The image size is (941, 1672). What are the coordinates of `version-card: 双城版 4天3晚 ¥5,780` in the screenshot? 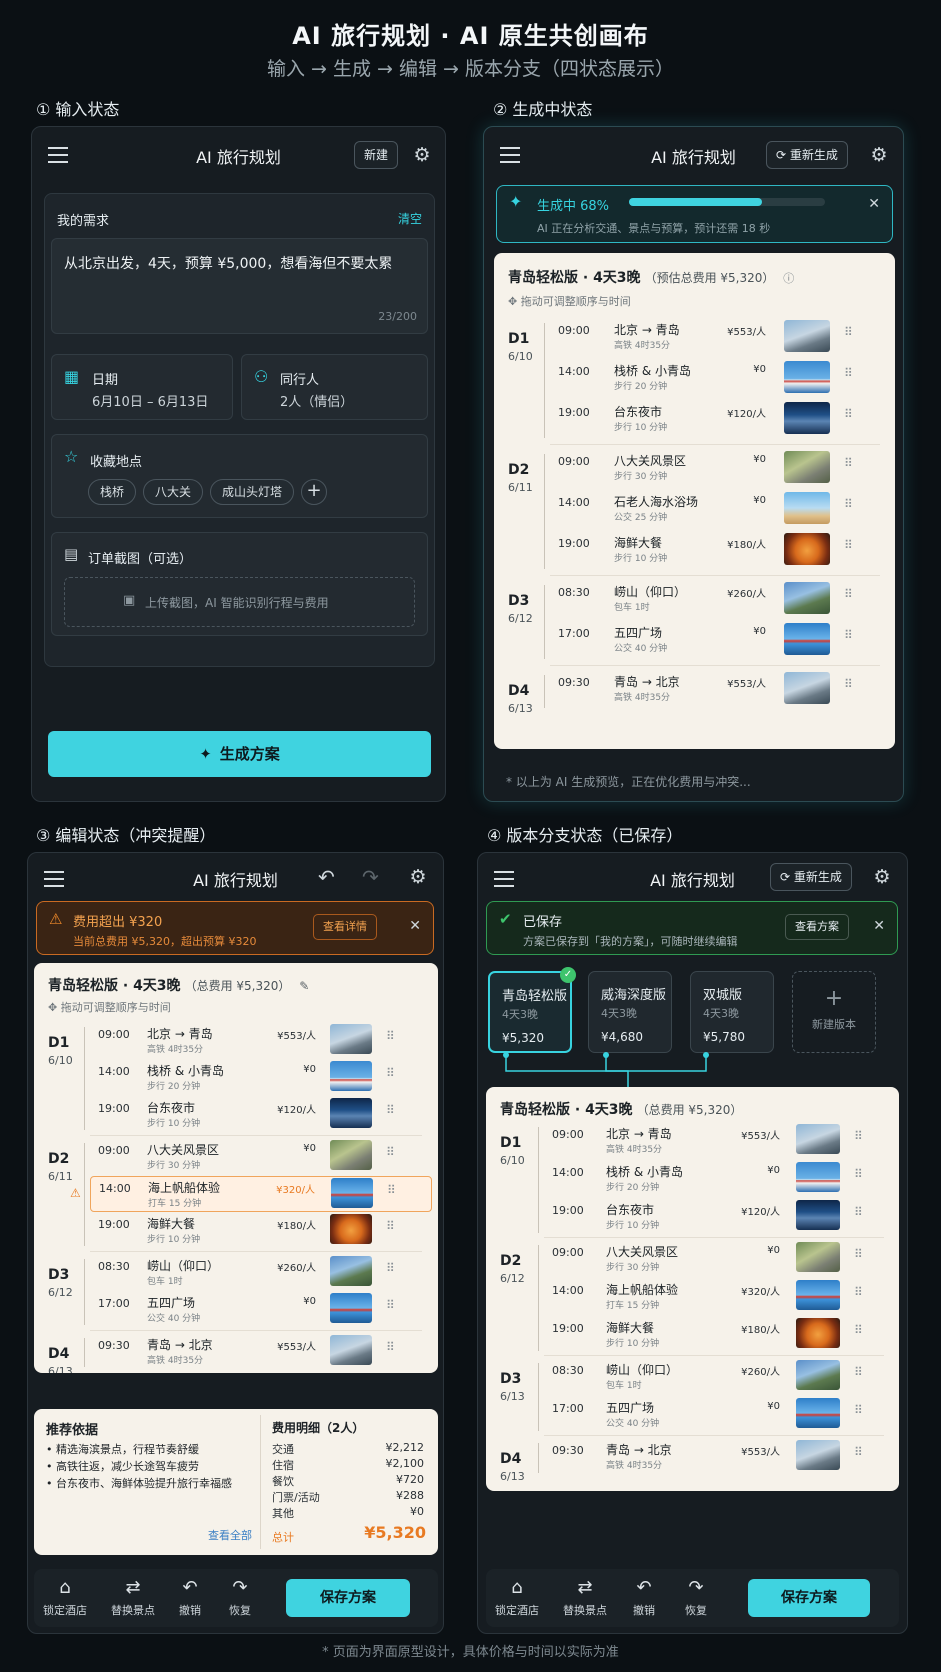 It's located at (732, 1012).